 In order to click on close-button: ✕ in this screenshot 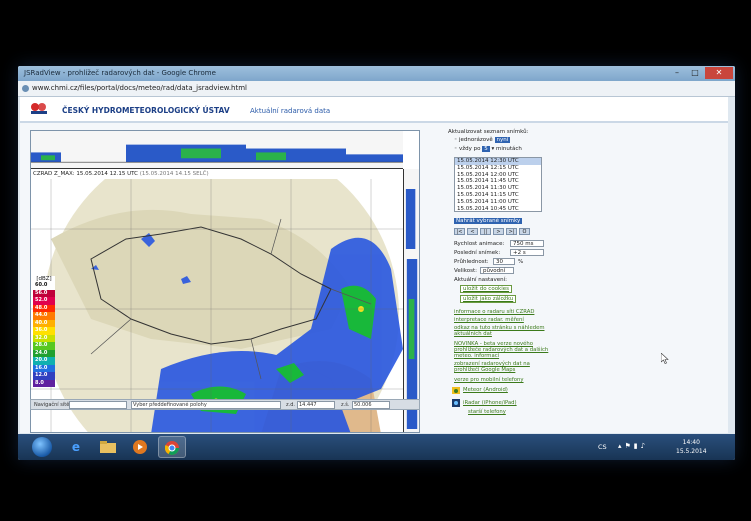, I will do `click(719, 73)`.